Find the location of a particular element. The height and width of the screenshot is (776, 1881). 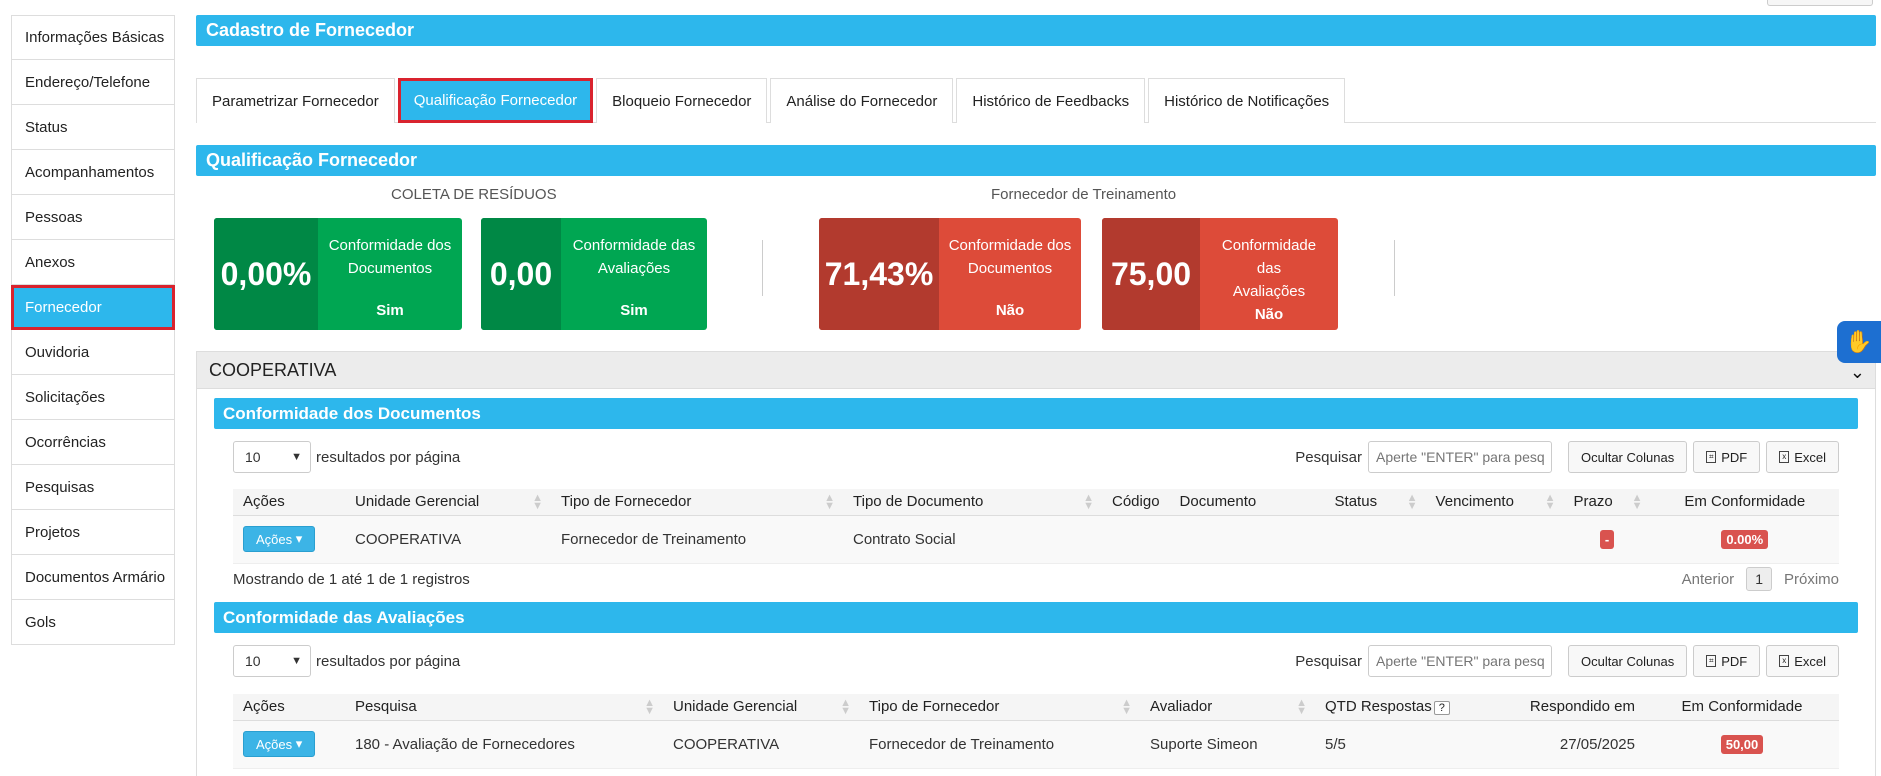

docs-page-size-select: 10 ▼ is located at coordinates (272, 457).